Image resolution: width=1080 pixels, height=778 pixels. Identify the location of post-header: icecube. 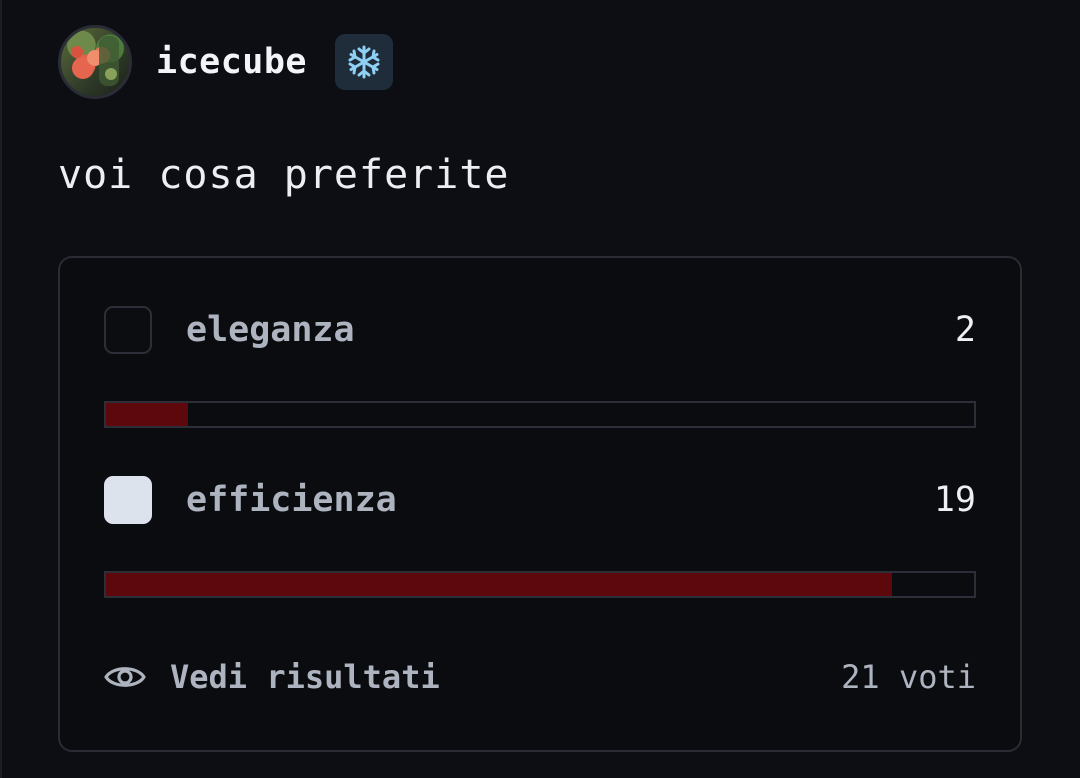
(226, 62).